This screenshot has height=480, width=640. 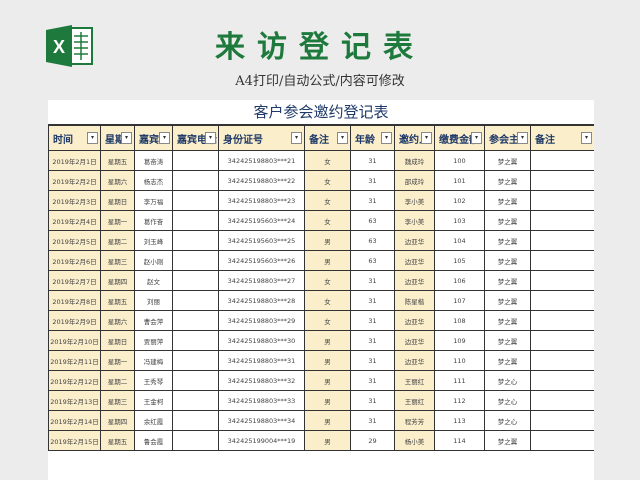 What do you see at coordinates (261, 300) in the screenshot?
I see `table-cell: 342425198803***28` at bounding box center [261, 300].